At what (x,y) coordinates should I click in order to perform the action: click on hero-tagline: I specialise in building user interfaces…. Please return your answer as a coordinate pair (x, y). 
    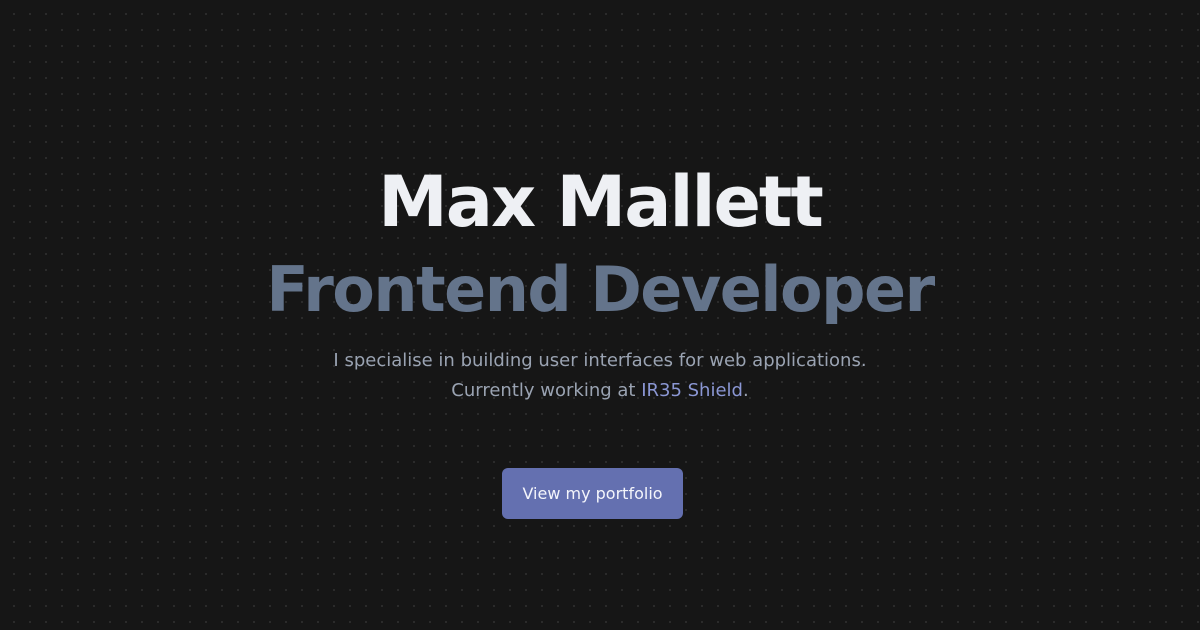
    Looking at the image, I should click on (600, 376).